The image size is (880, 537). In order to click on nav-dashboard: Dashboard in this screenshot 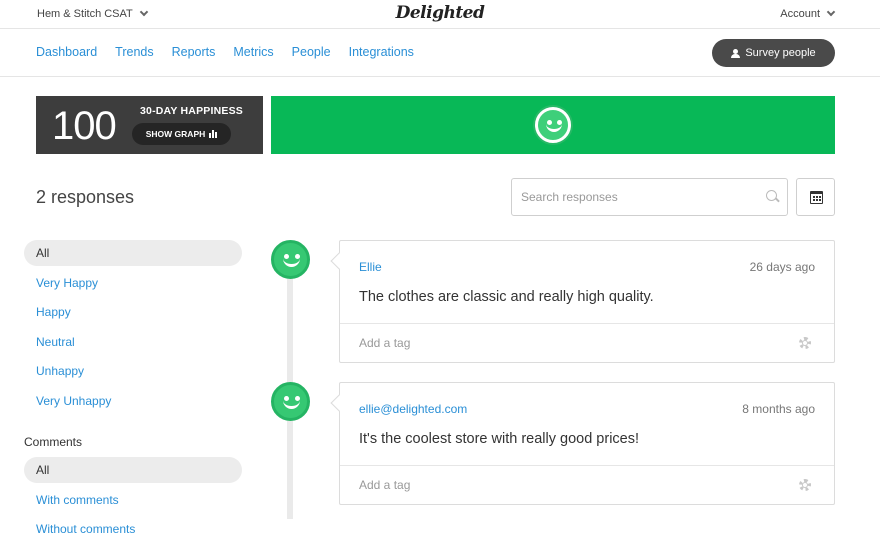, I will do `click(66, 52)`.